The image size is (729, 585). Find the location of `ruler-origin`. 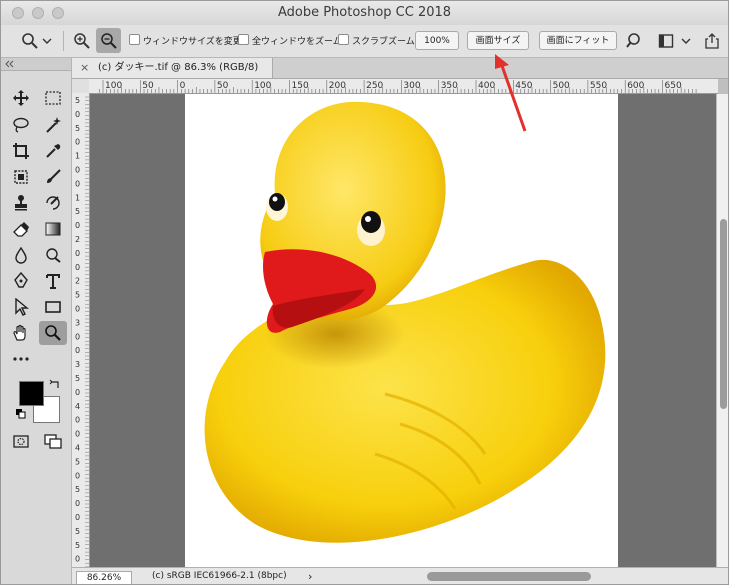

ruler-origin is located at coordinates (81, 86).